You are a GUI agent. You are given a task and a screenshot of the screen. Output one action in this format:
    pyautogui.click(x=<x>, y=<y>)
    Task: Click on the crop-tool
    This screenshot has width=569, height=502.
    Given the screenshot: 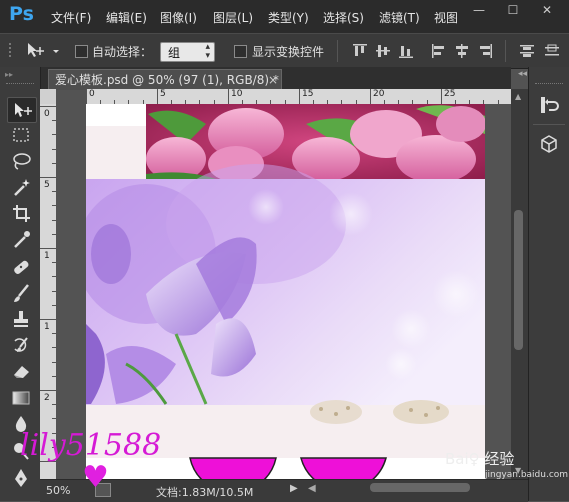 What is the action you would take?
    pyautogui.click(x=21, y=213)
    